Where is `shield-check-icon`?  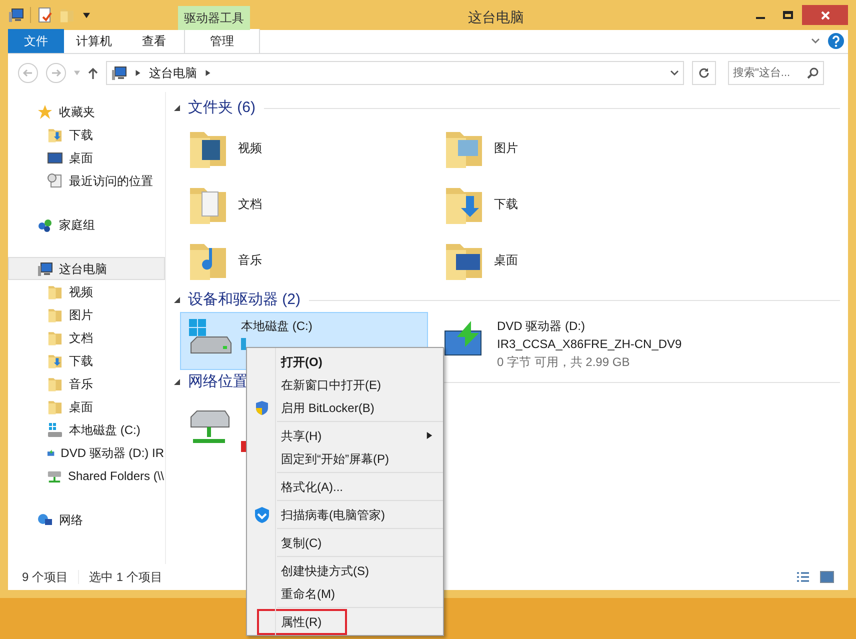 shield-check-icon is located at coordinates (262, 515).